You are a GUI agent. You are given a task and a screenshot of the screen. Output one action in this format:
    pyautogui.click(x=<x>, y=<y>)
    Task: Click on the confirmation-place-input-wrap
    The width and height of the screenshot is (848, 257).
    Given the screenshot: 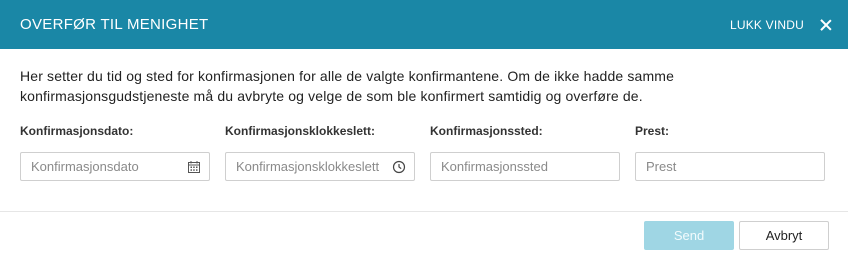 What is the action you would take?
    pyautogui.click(x=525, y=166)
    